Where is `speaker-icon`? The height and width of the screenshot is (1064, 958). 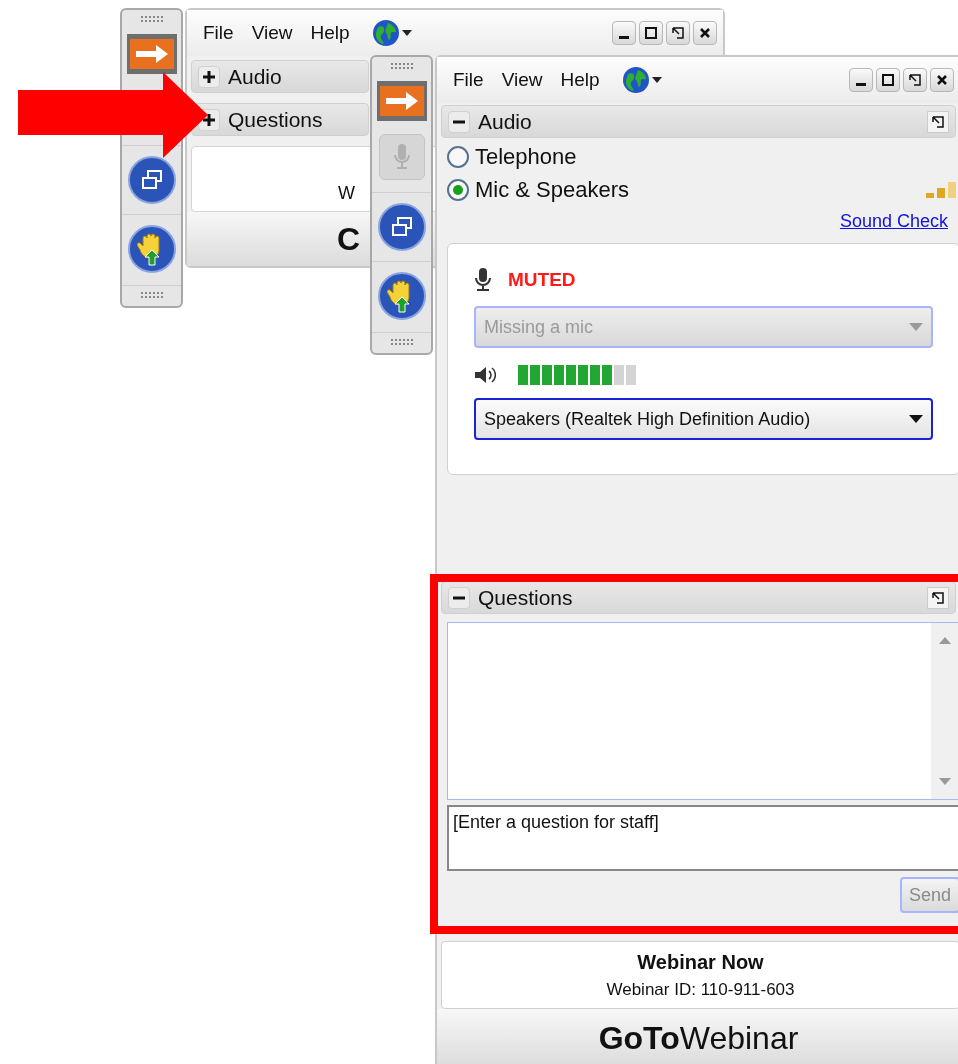
speaker-icon is located at coordinates (485, 375).